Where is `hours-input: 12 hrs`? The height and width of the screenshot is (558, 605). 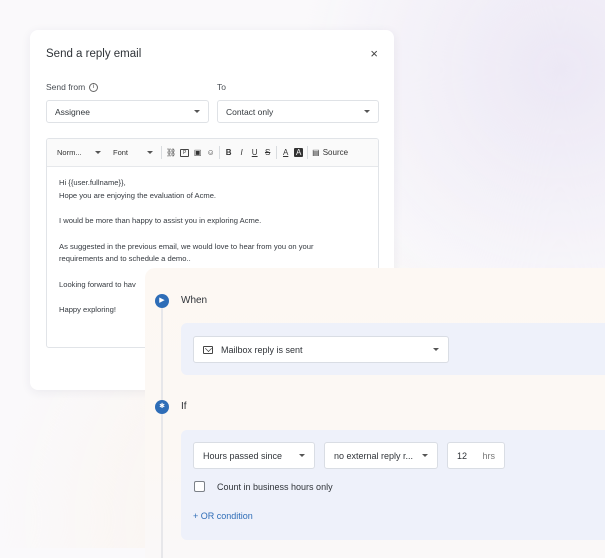
hours-input: 12 hrs is located at coordinates (476, 455).